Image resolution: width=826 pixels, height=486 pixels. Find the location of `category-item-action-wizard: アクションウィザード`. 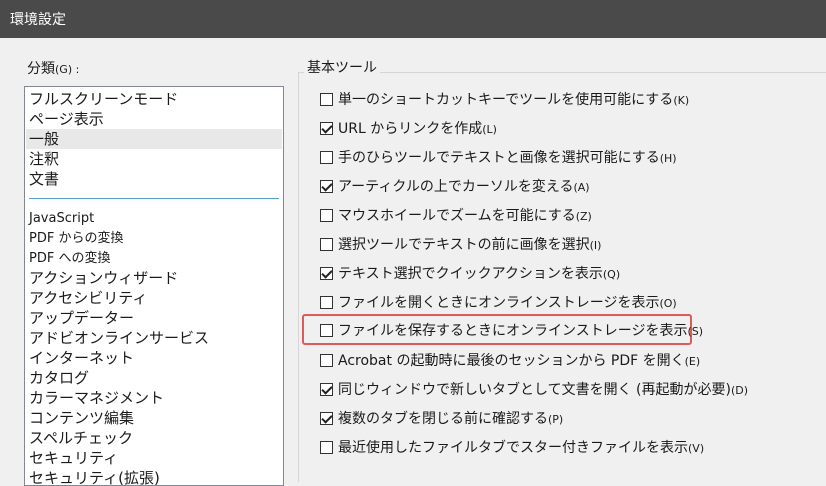

category-item-action-wizard: アクションウィザード is located at coordinates (103, 278).